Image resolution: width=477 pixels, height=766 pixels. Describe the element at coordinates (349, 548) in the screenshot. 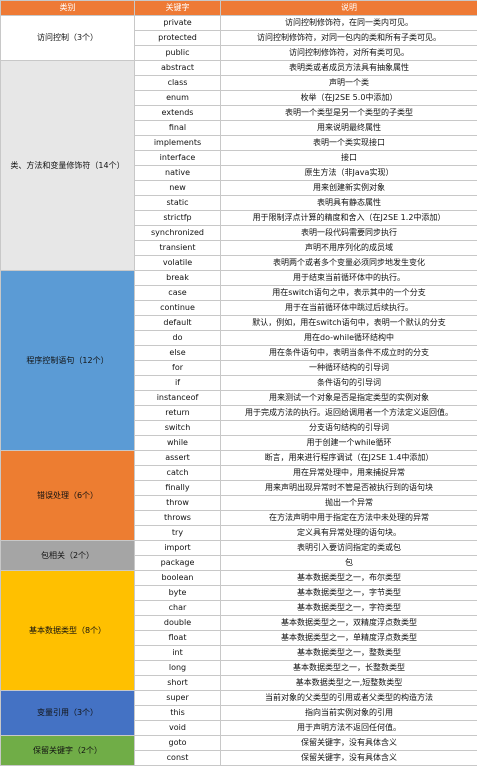

I see `description-cell: 表明引入要访问指定的类或包` at that location.